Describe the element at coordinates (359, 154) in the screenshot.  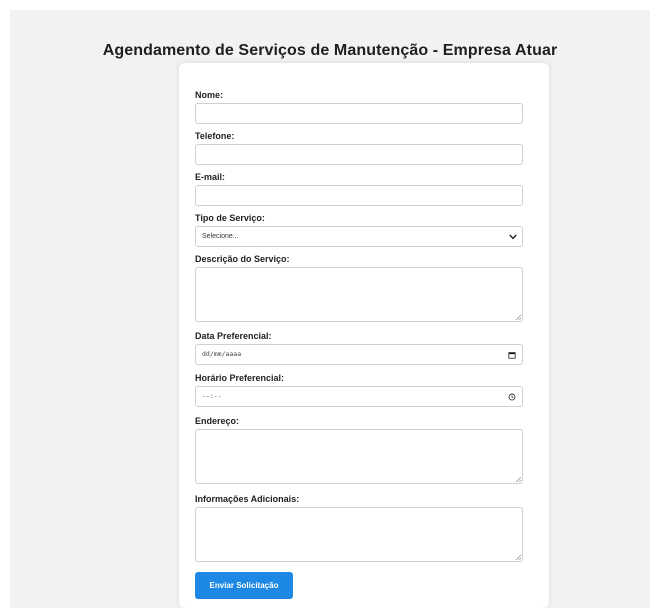
I see `telefone-input` at that location.